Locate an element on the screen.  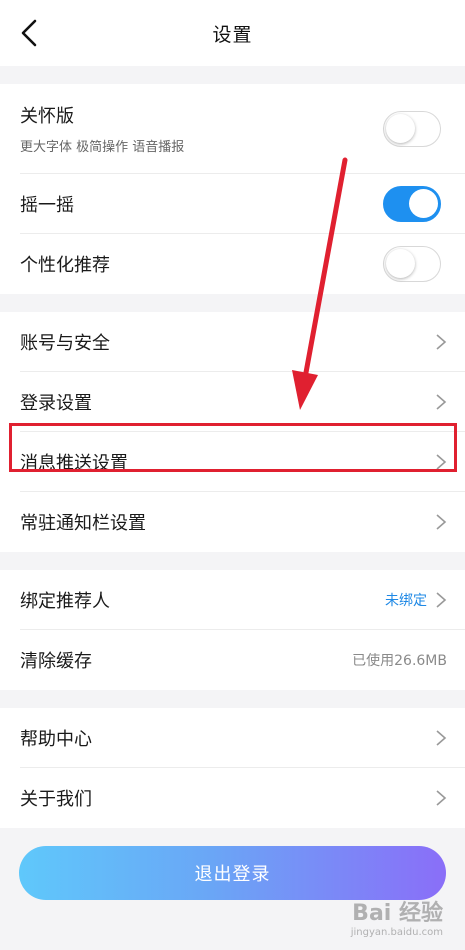
help-center-label: 帮助中心 is located at coordinates (56, 739).